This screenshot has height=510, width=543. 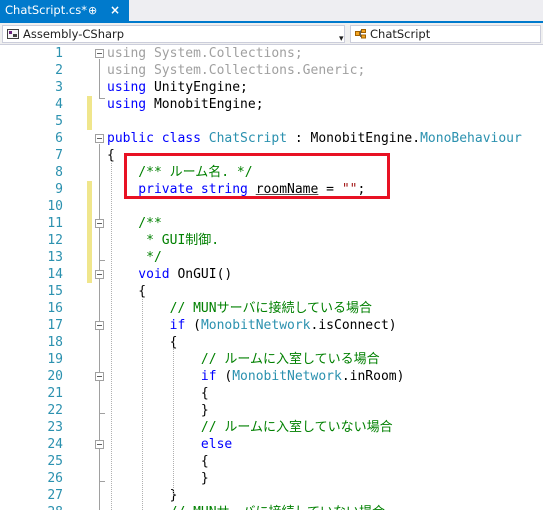 I want to click on code-text: using System.Collections;, so click(x=205, y=53).